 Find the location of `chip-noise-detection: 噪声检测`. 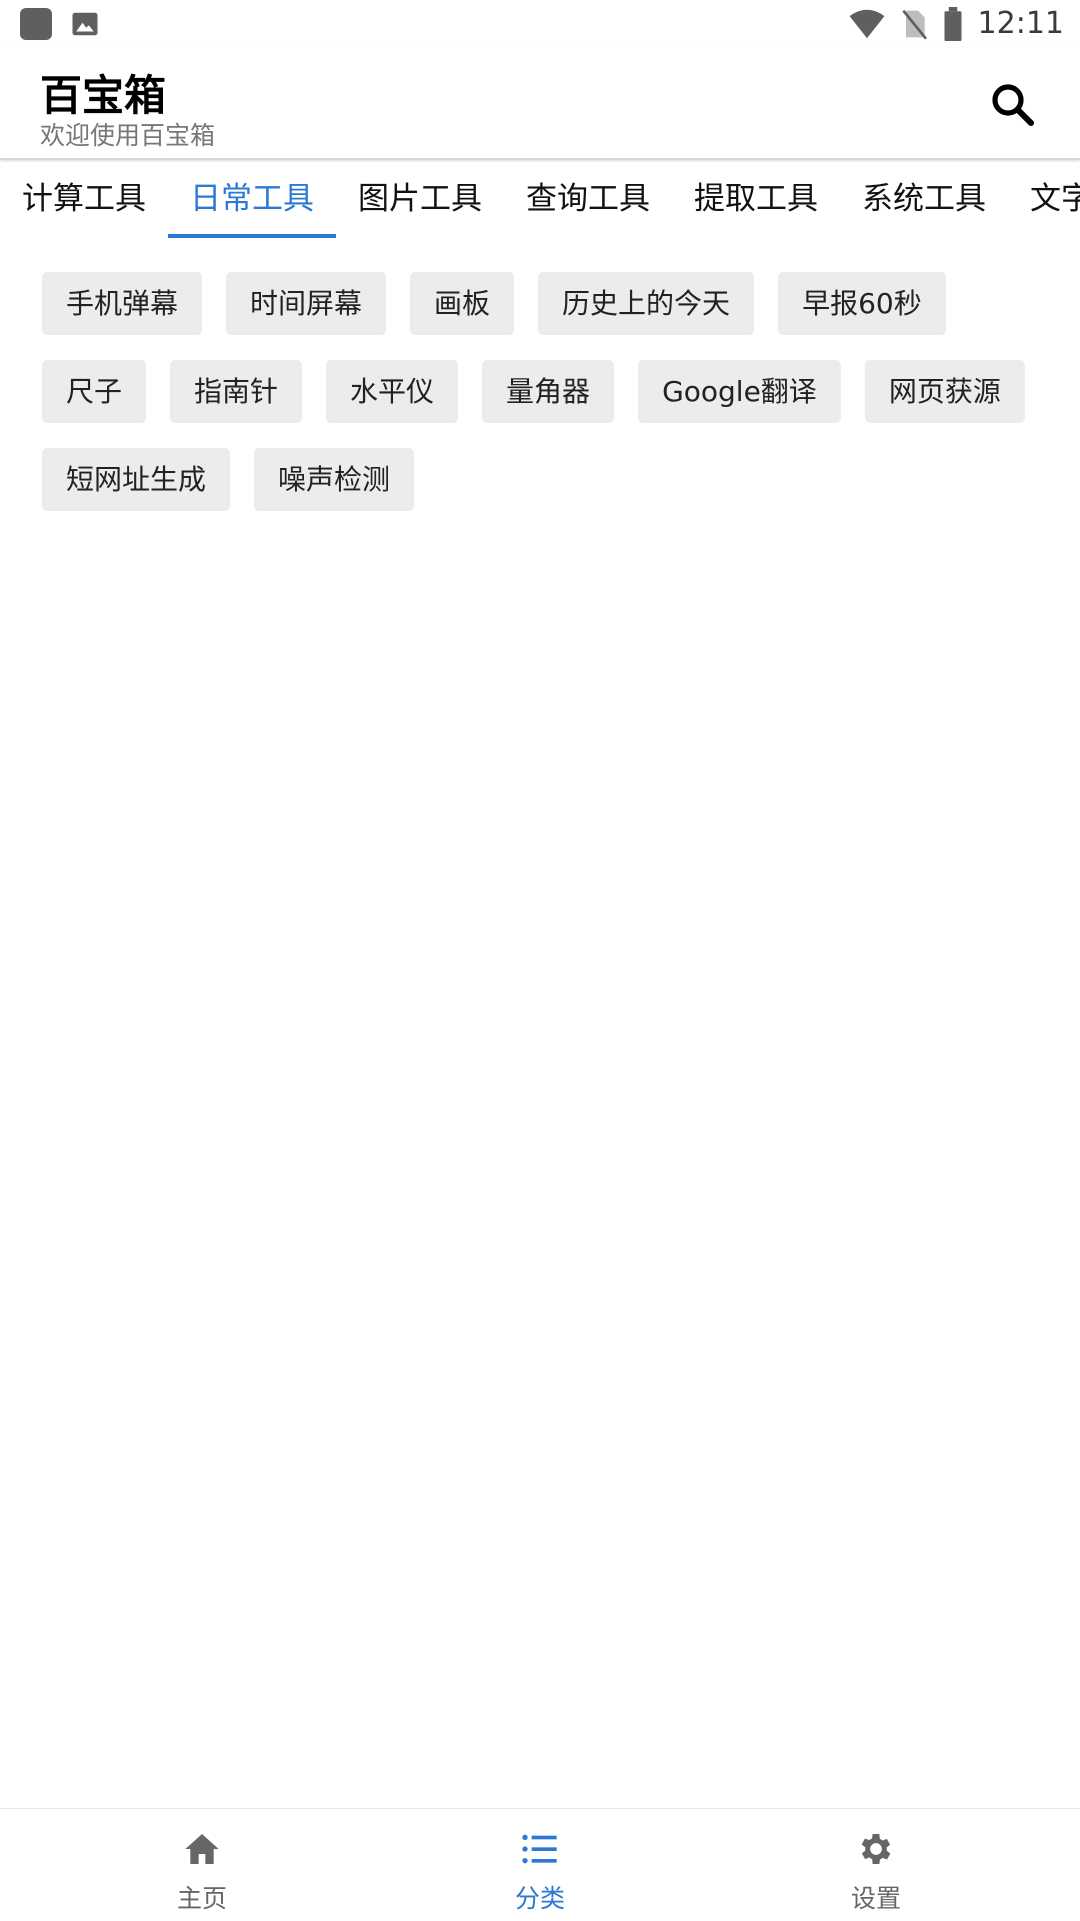

chip-noise-detection: 噪声检测 is located at coordinates (334, 479).